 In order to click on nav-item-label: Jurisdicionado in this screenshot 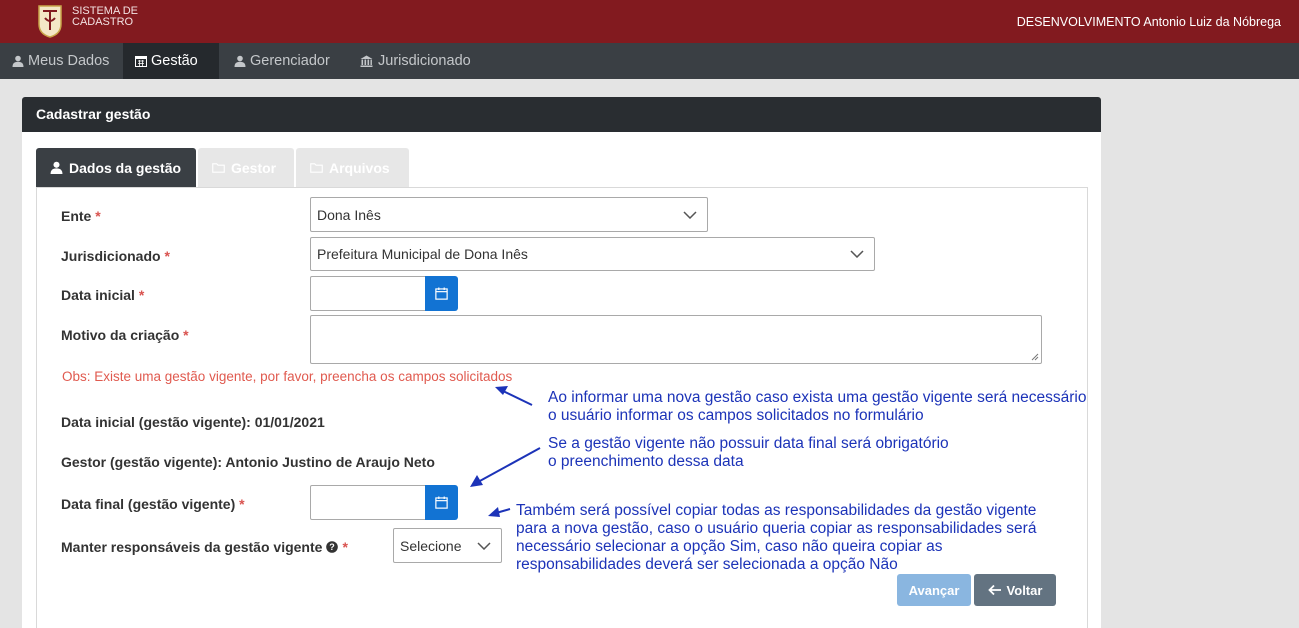, I will do `click(424, 61)`.